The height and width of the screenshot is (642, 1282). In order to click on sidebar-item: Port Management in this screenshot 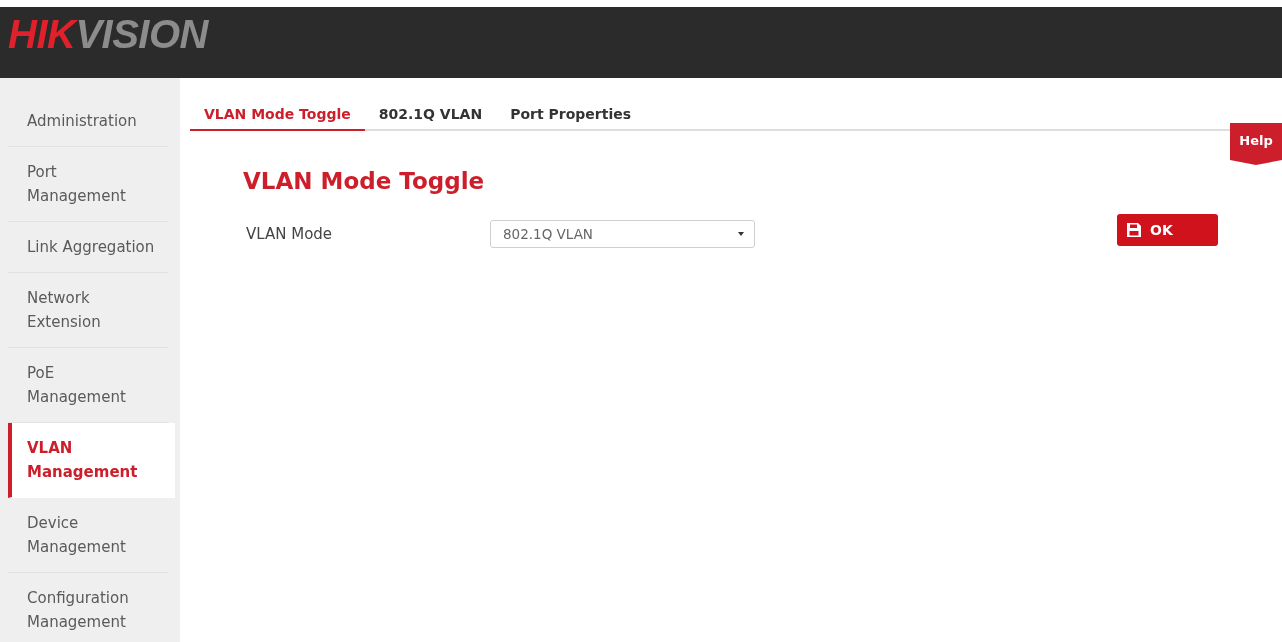, I will do `click(88, 184)`.